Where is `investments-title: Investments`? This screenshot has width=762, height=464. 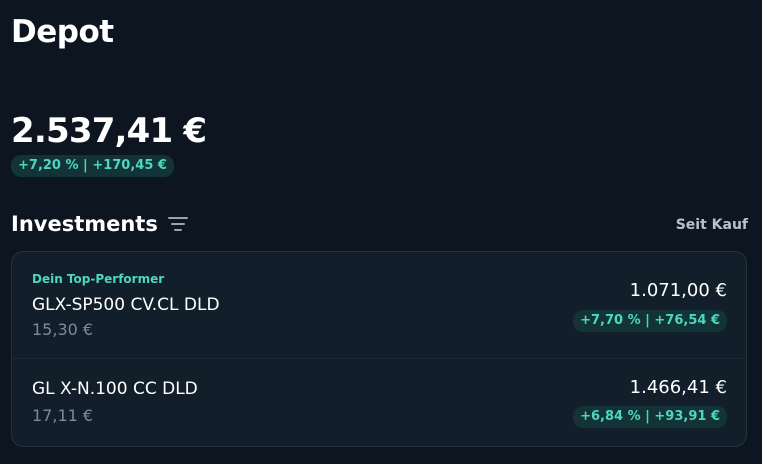
investments-title: Investments is located at coordinates (84, 224).